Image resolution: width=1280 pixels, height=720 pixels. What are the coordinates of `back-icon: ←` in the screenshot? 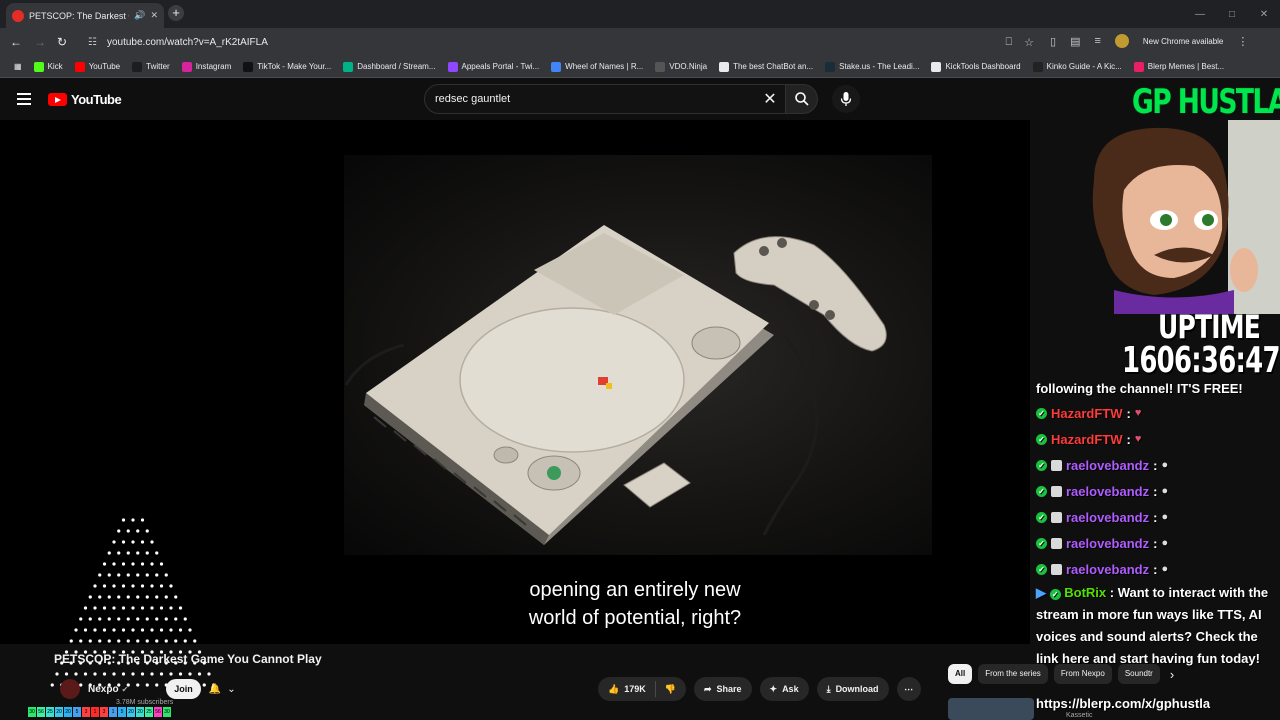 It's located at (16, 42).